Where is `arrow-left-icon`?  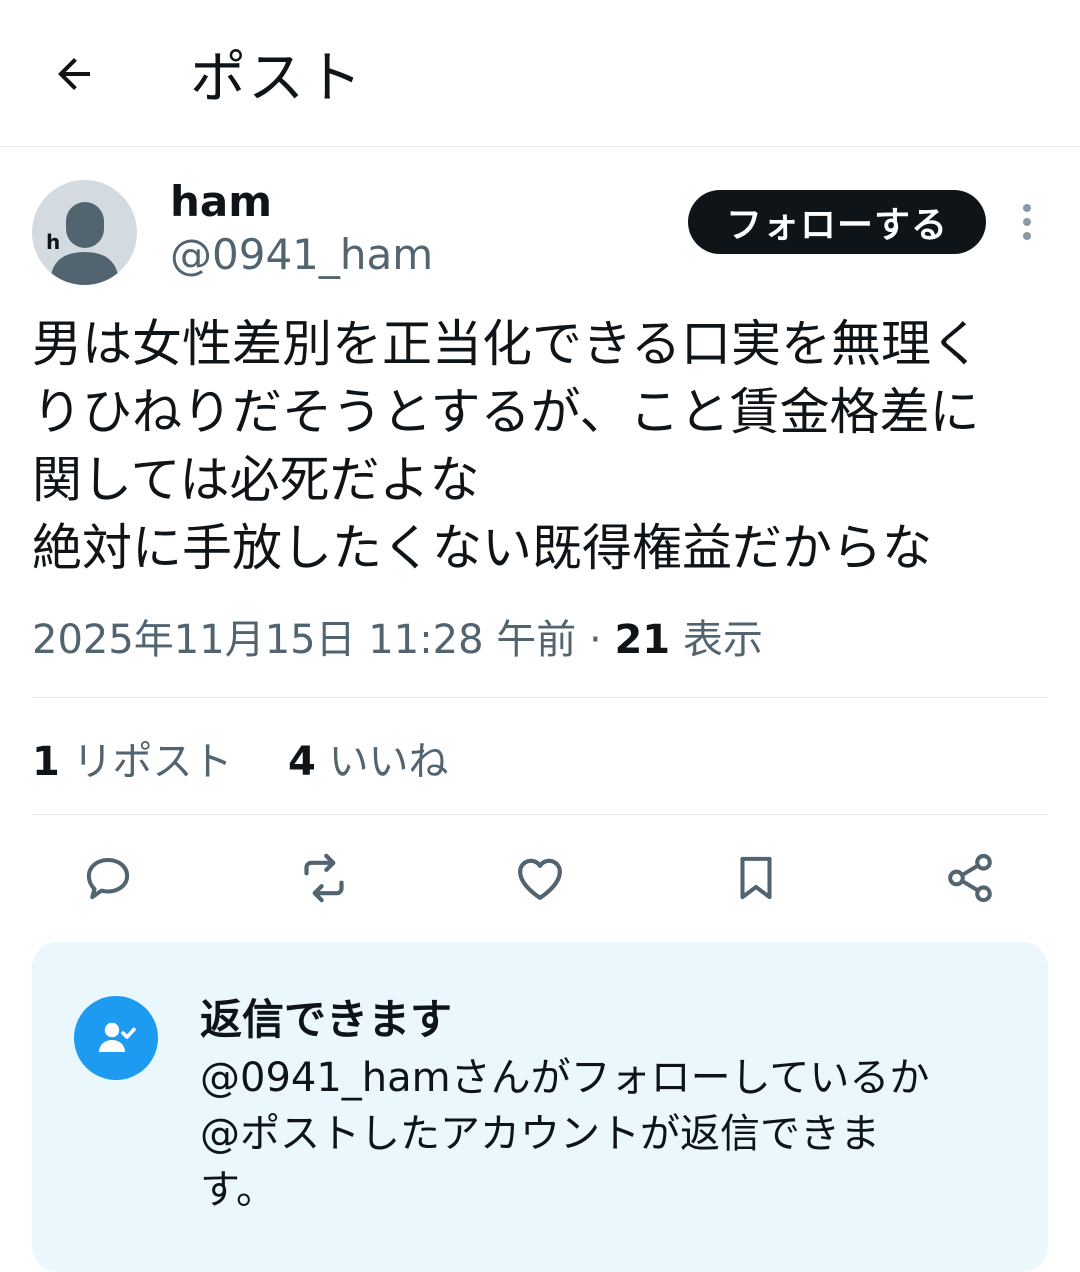 arrow-left-icon is located at coordinates (74, 74).